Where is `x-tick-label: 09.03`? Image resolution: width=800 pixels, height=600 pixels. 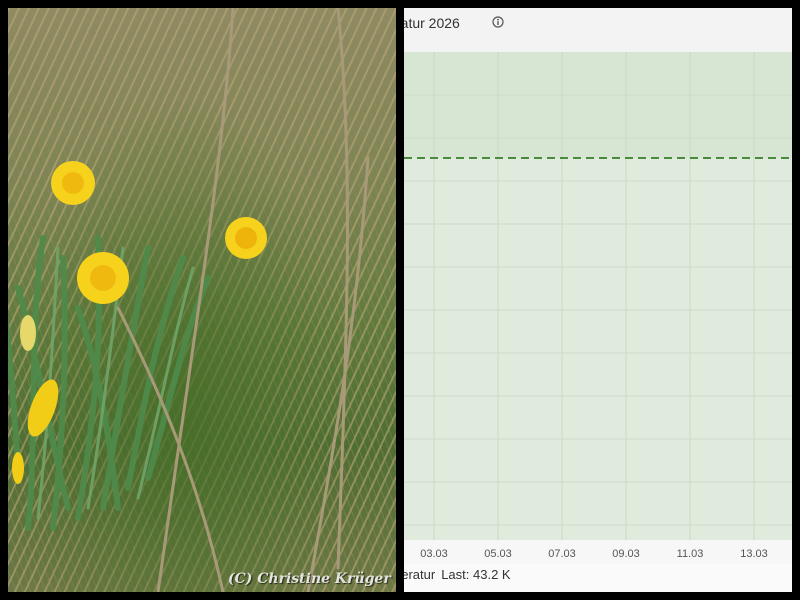 x-tick-label: 09.03 is located at coordinates (626, 554).